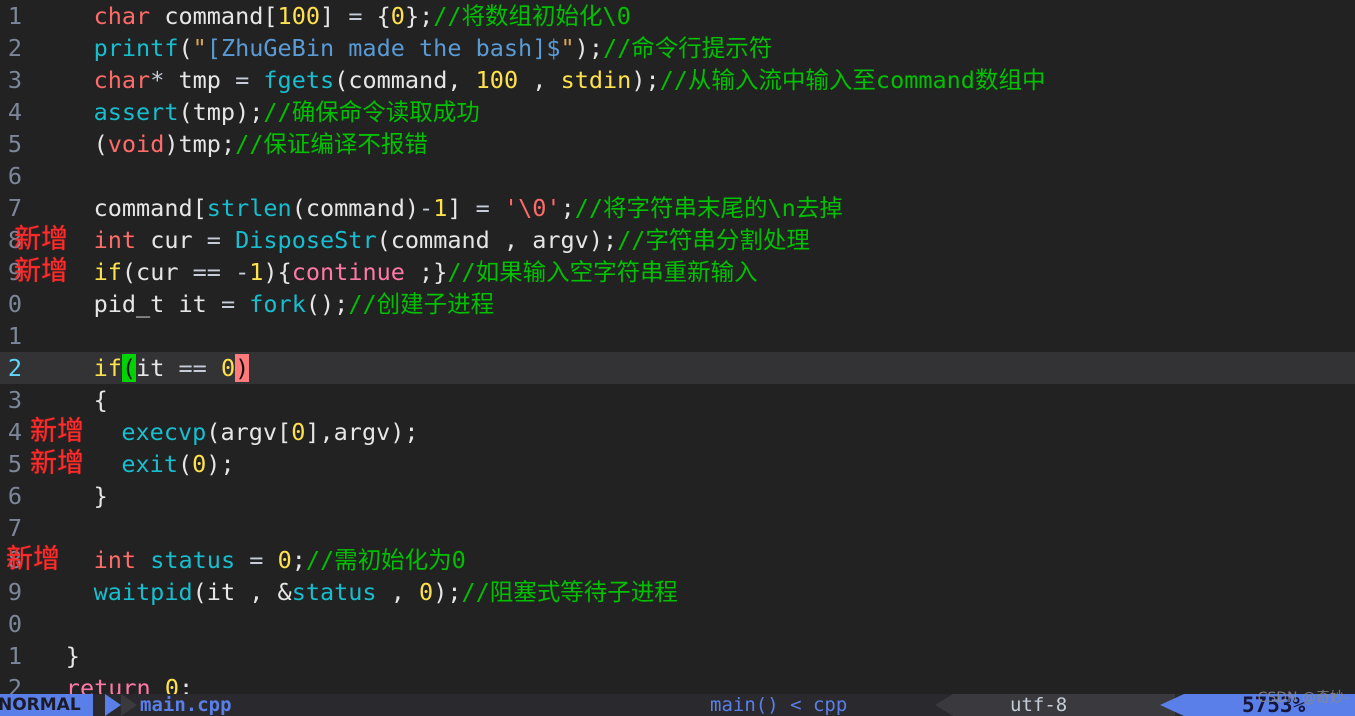 The height and width of the screenshot is (716, 1355). I want to click on code-token: 0, so click(426, 592).